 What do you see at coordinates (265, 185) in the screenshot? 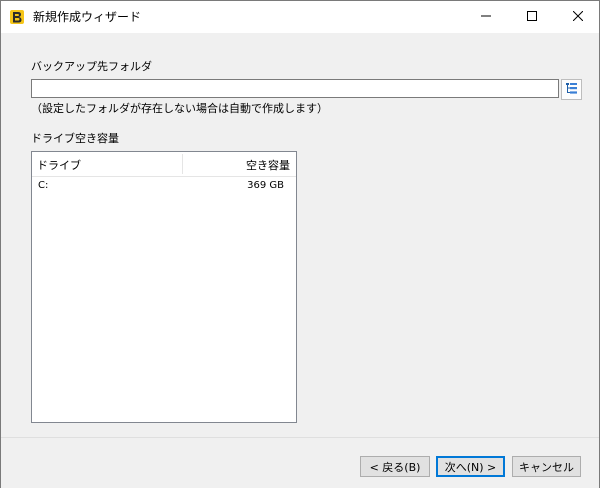
I see `drive-free-space: 369 GB` at bounding box center [265, 185].